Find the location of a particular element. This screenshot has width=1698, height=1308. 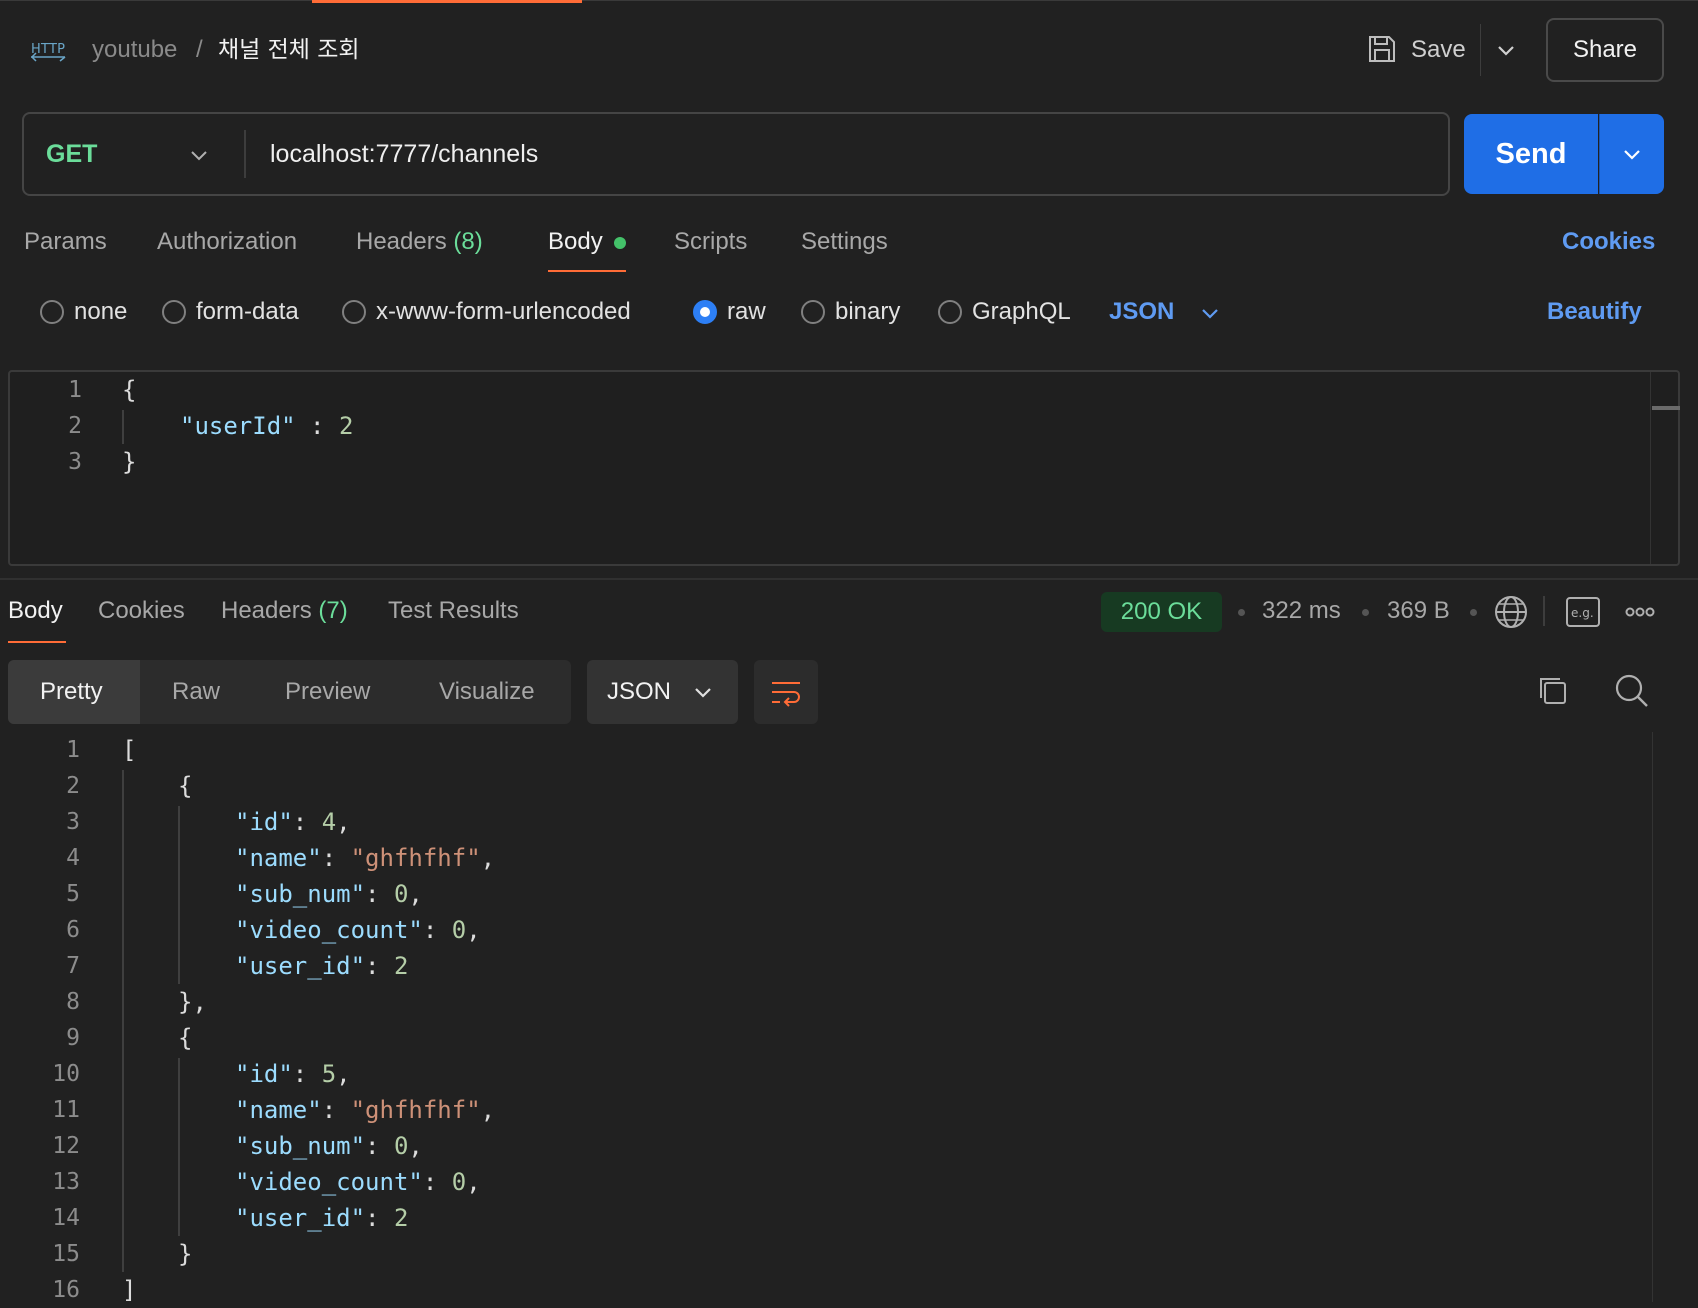

tab-headers: Headers (8) is located at coordinates (419, 242).